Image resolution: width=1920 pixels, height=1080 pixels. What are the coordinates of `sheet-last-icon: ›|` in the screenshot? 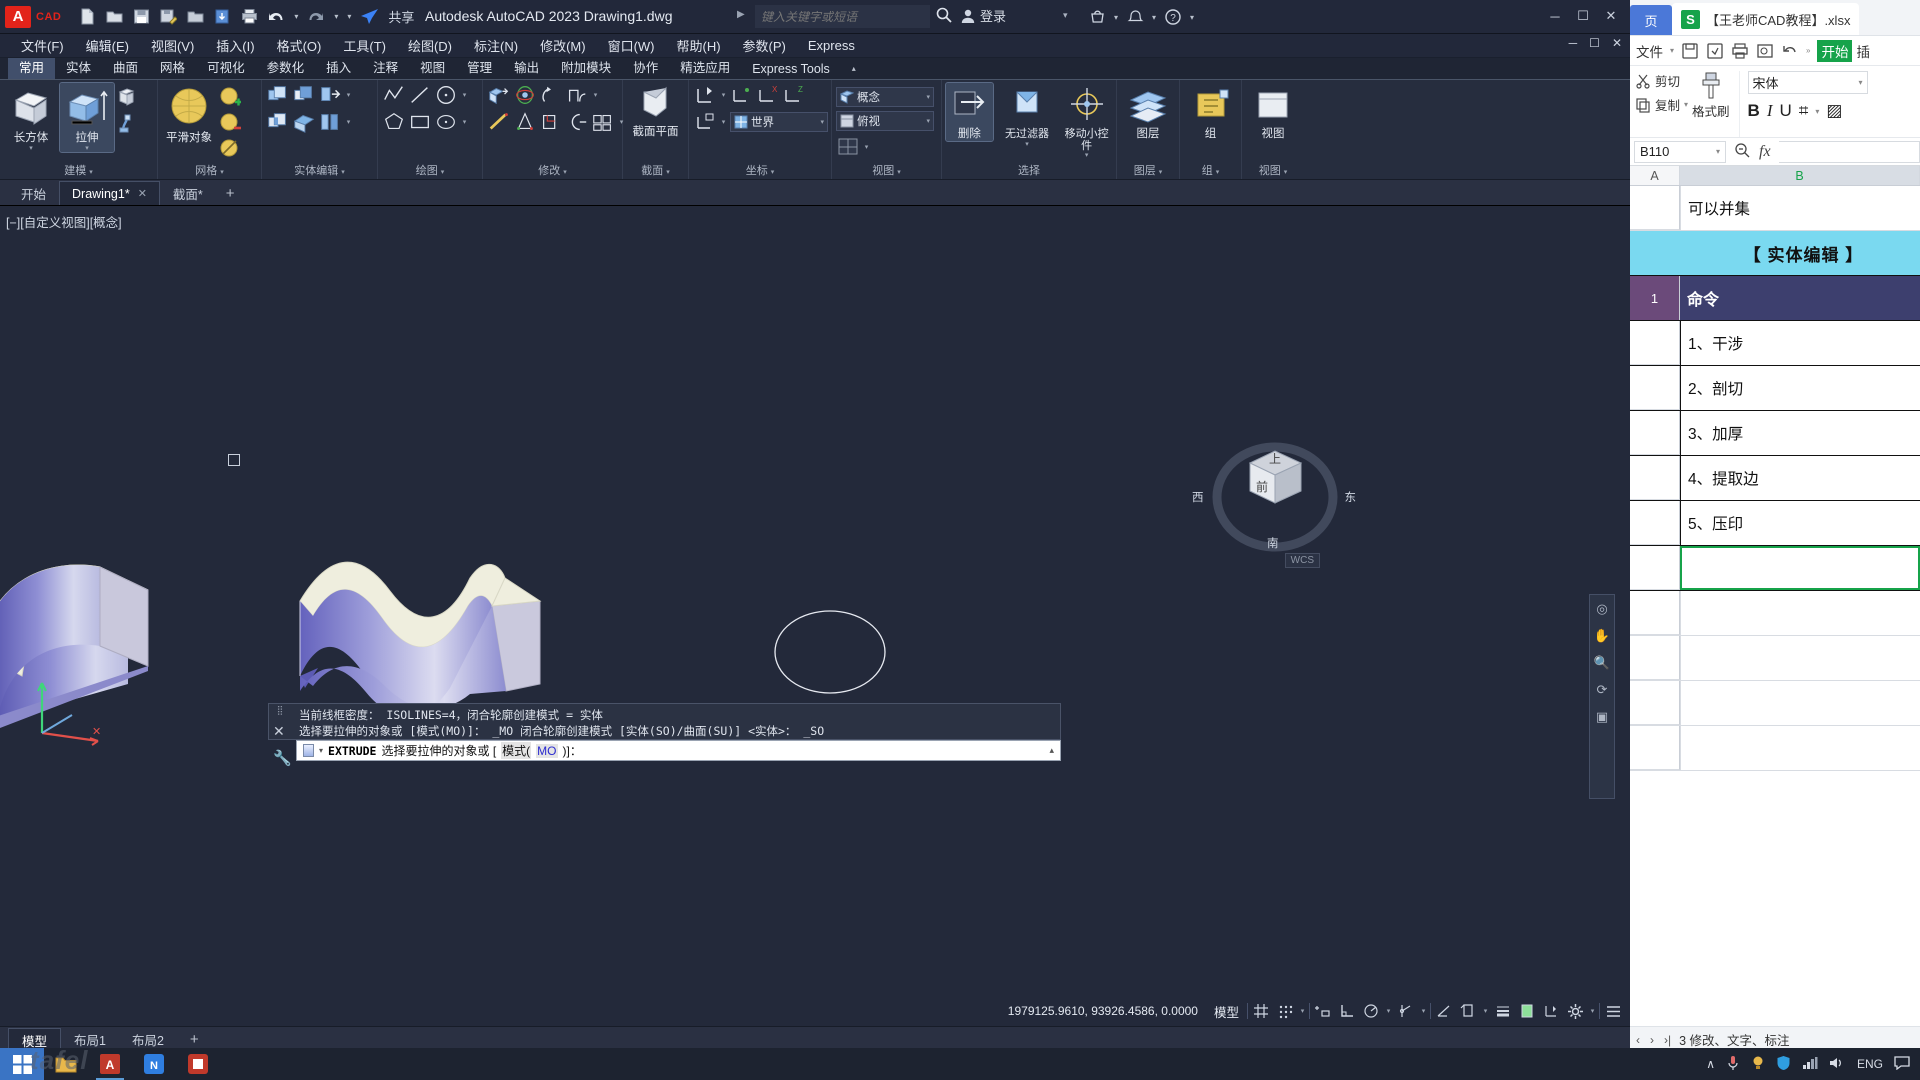 It's located at (1667, 1040).